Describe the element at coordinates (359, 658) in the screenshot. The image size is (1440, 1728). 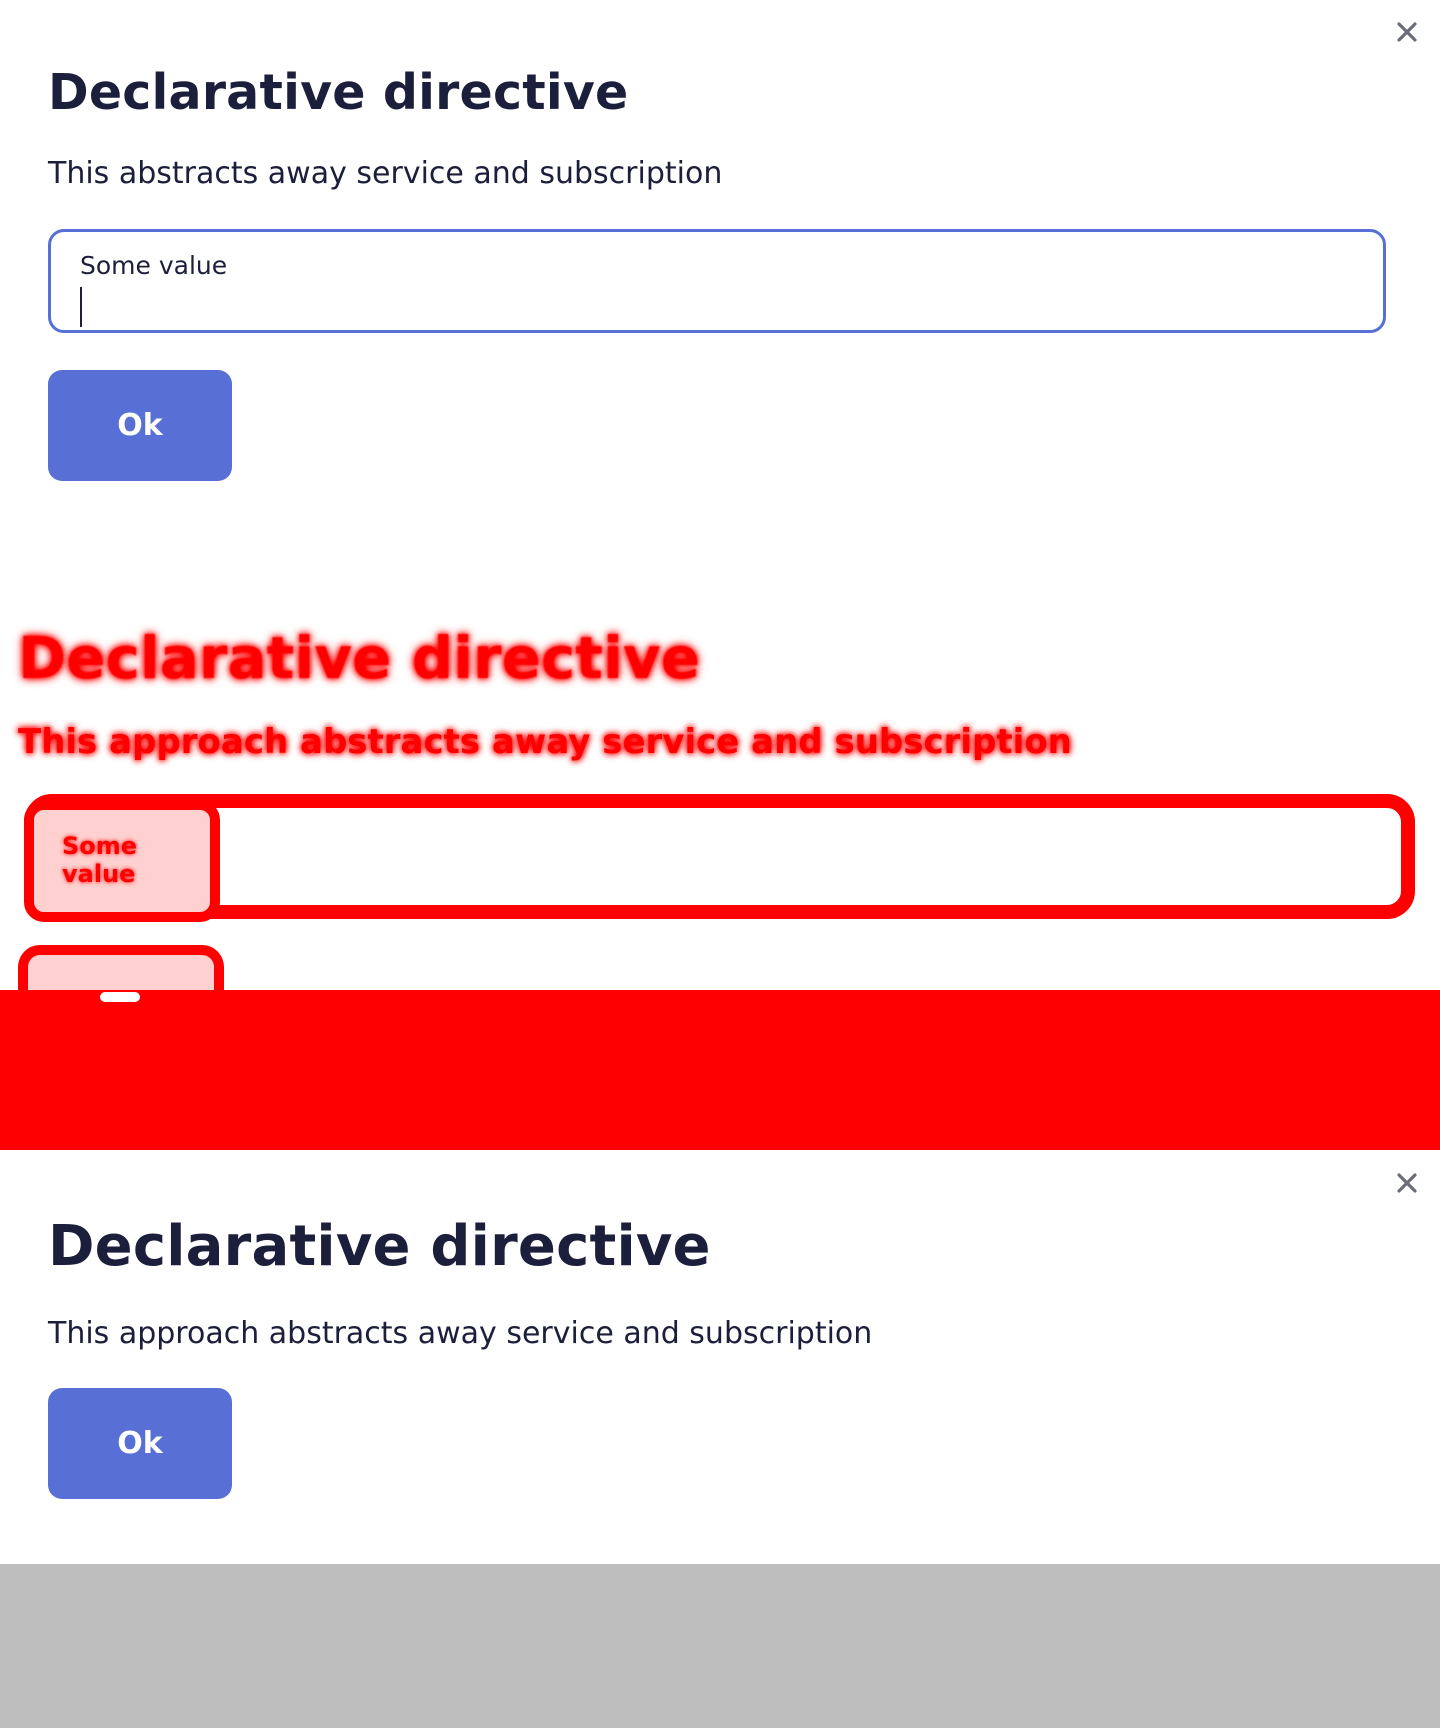
I see `diff-title: Declarative directive` at that location.